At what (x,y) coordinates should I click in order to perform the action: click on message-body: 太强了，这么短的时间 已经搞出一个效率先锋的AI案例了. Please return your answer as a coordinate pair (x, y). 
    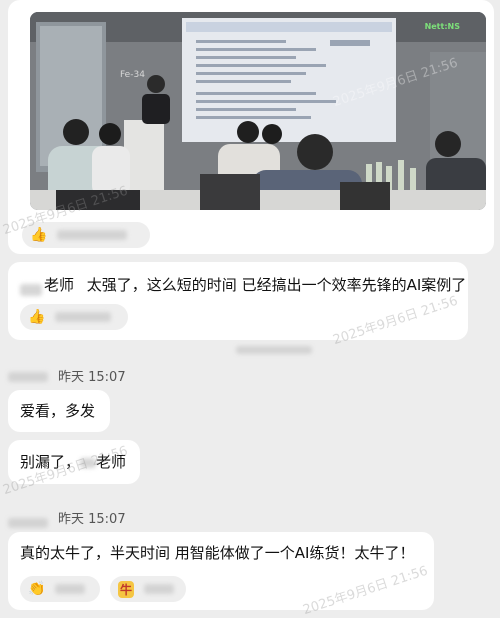
    Looking at the image, I should click on (276, 285).